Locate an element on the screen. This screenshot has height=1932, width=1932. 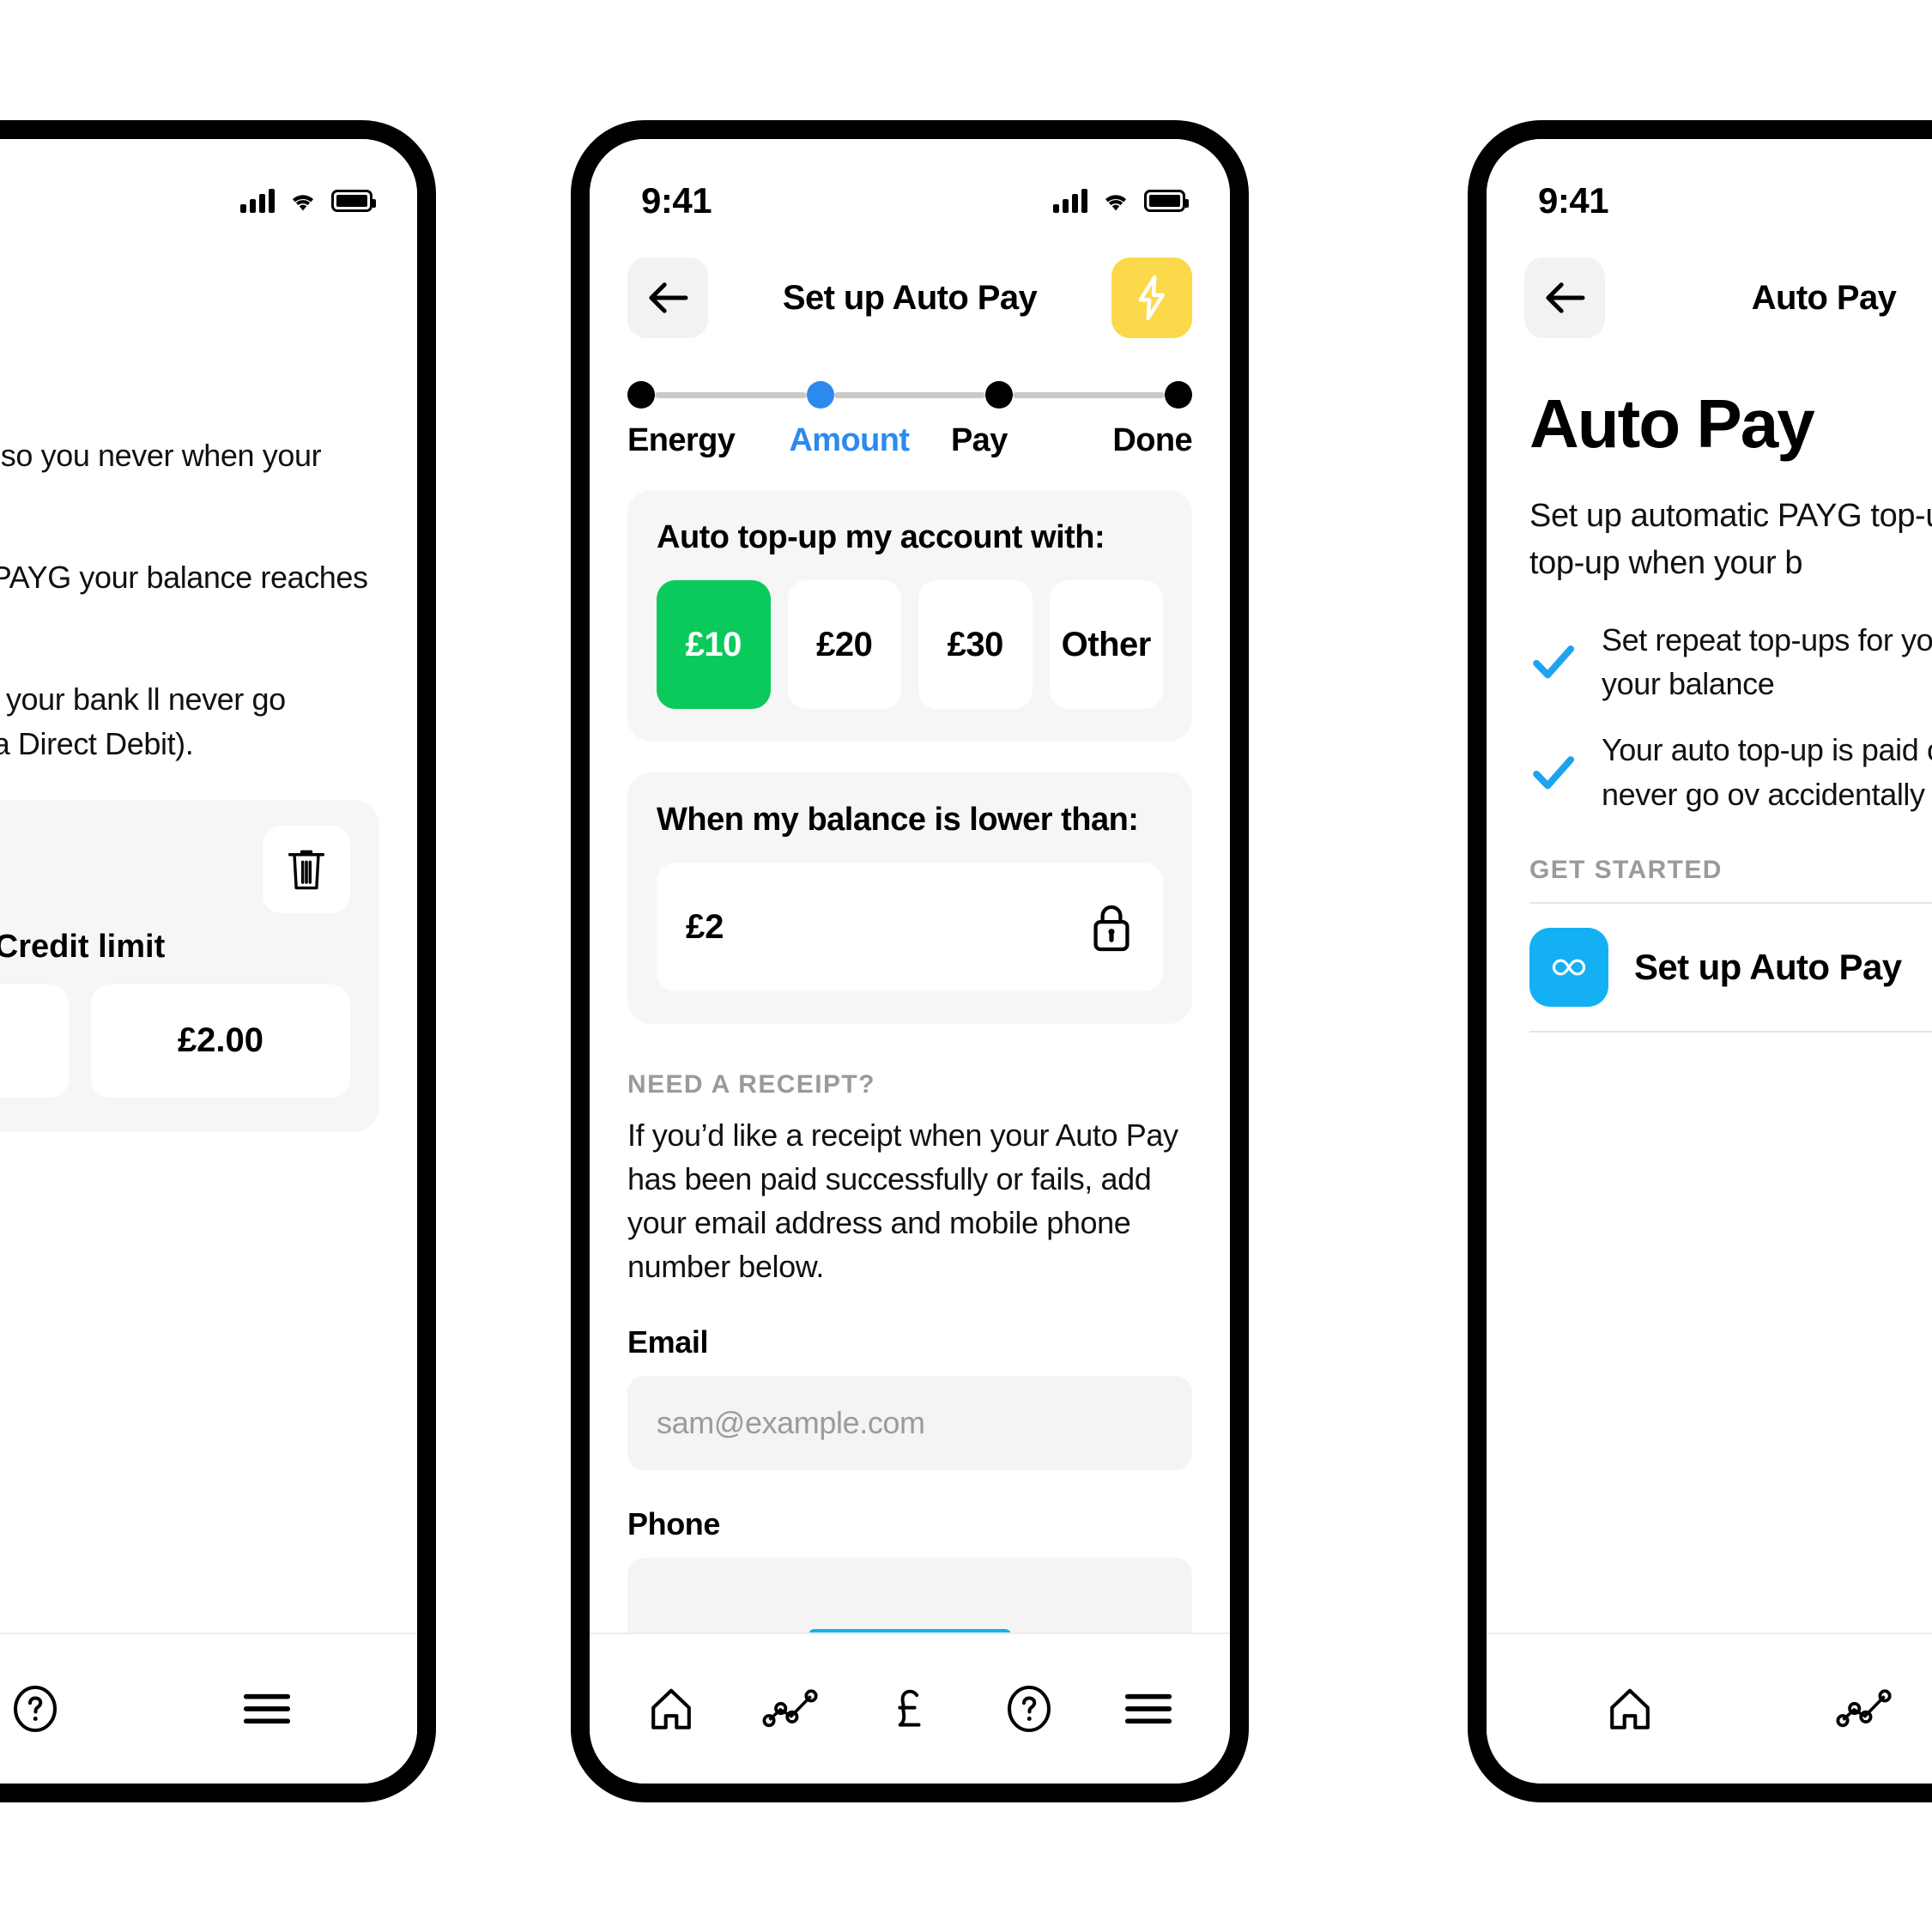
list-item-label: Set up Auto Pay is located at coordinates (1768, 966).